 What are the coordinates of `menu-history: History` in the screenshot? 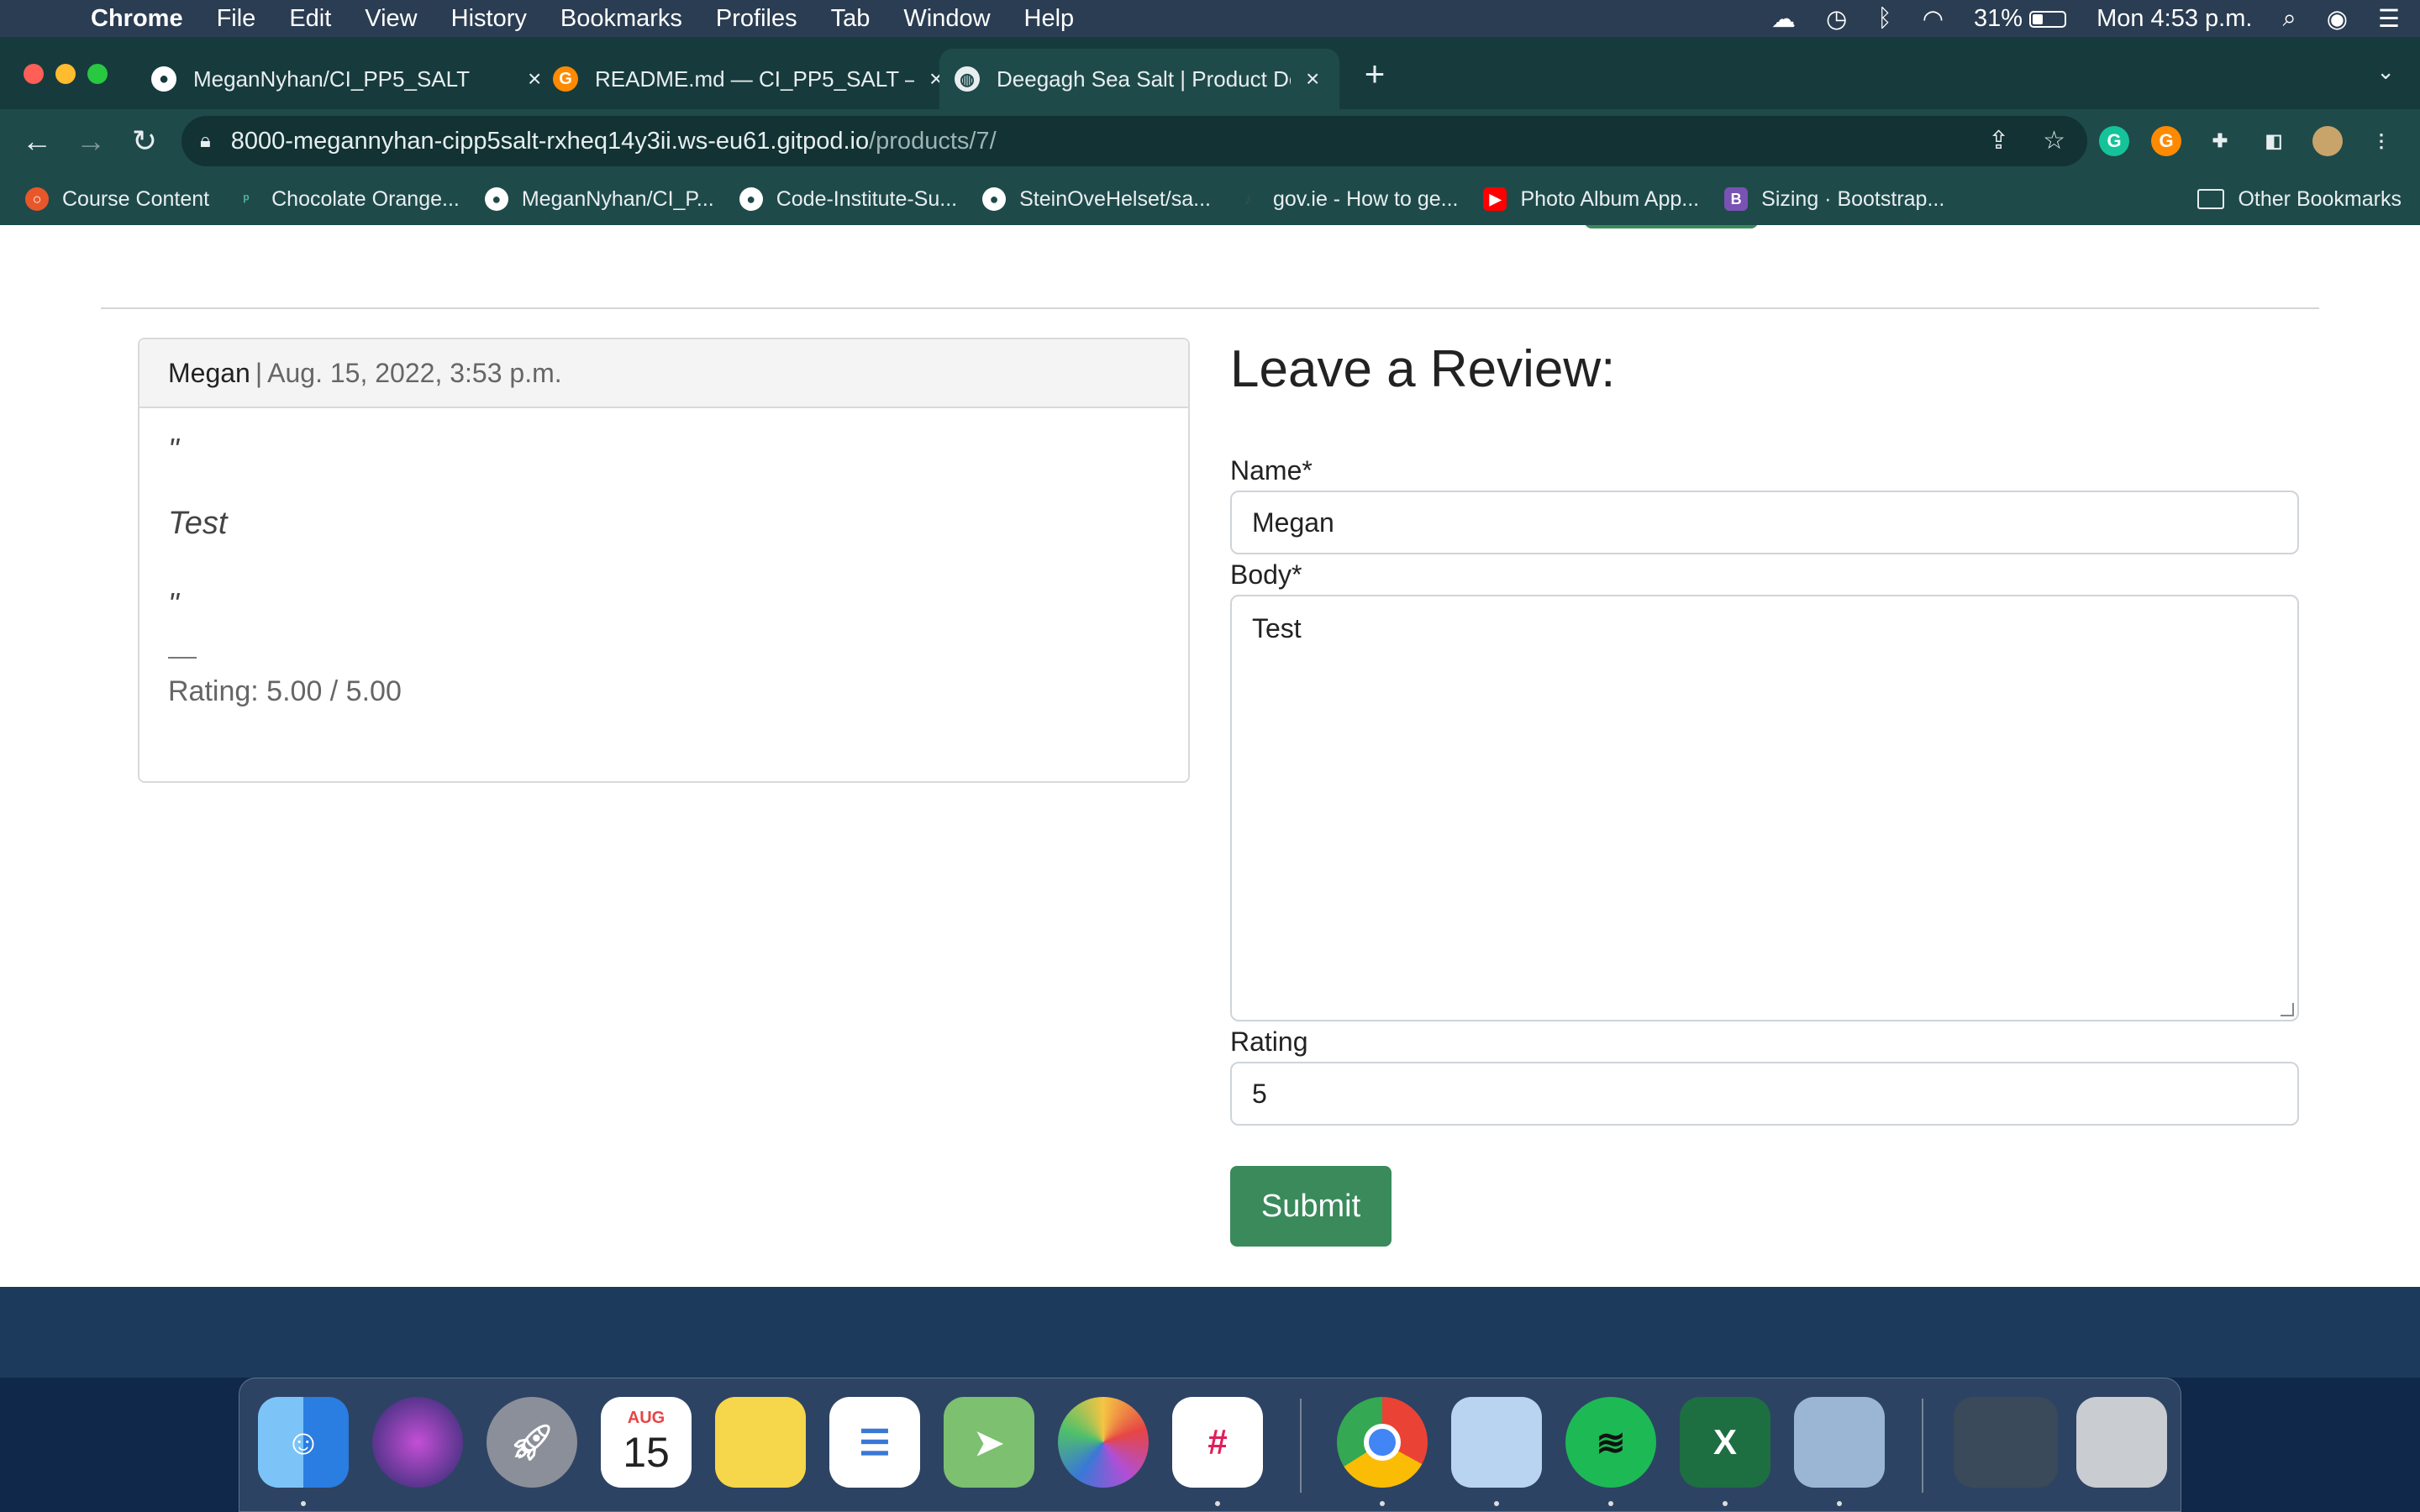 It's located at (489, 19).